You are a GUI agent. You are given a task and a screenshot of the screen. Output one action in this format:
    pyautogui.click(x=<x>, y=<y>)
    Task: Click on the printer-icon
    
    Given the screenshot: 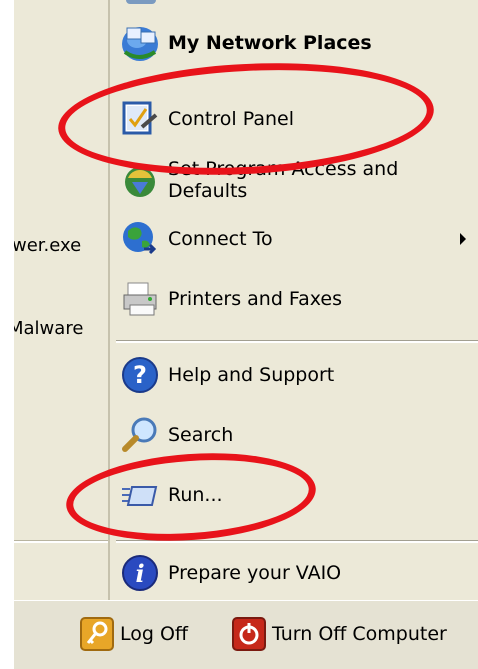 What is the action you would take?
    pyautogui.click(x=140, y=299)
    